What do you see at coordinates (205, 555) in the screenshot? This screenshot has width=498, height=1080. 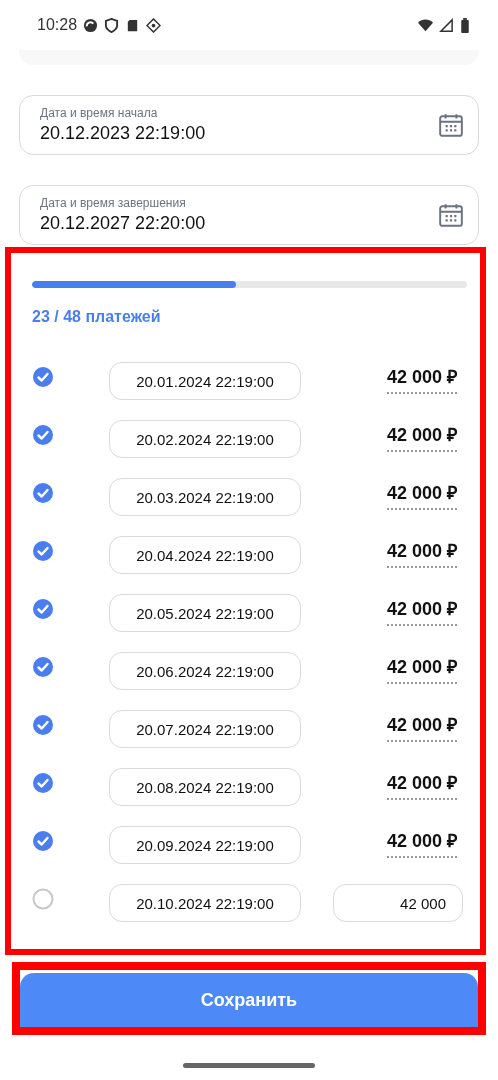 I see `date-field: 20.04.2024 22:19:00` at bounding box center [205, 555].